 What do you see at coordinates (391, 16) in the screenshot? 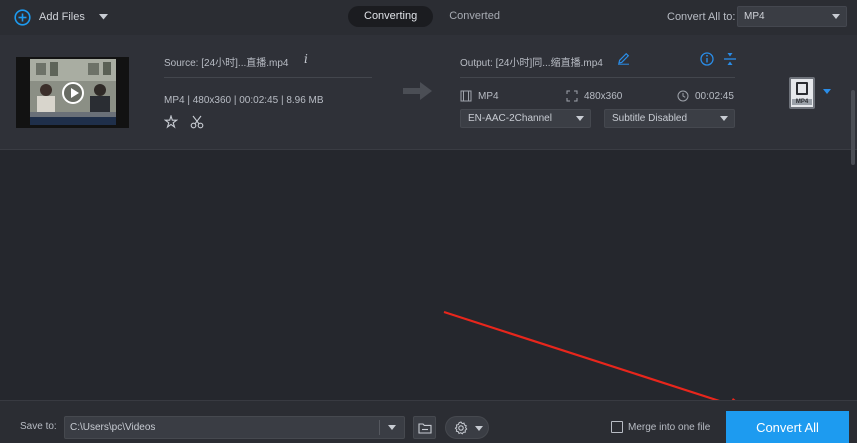
I see `tab-converting: Converting` at bounding box center [391, 16].